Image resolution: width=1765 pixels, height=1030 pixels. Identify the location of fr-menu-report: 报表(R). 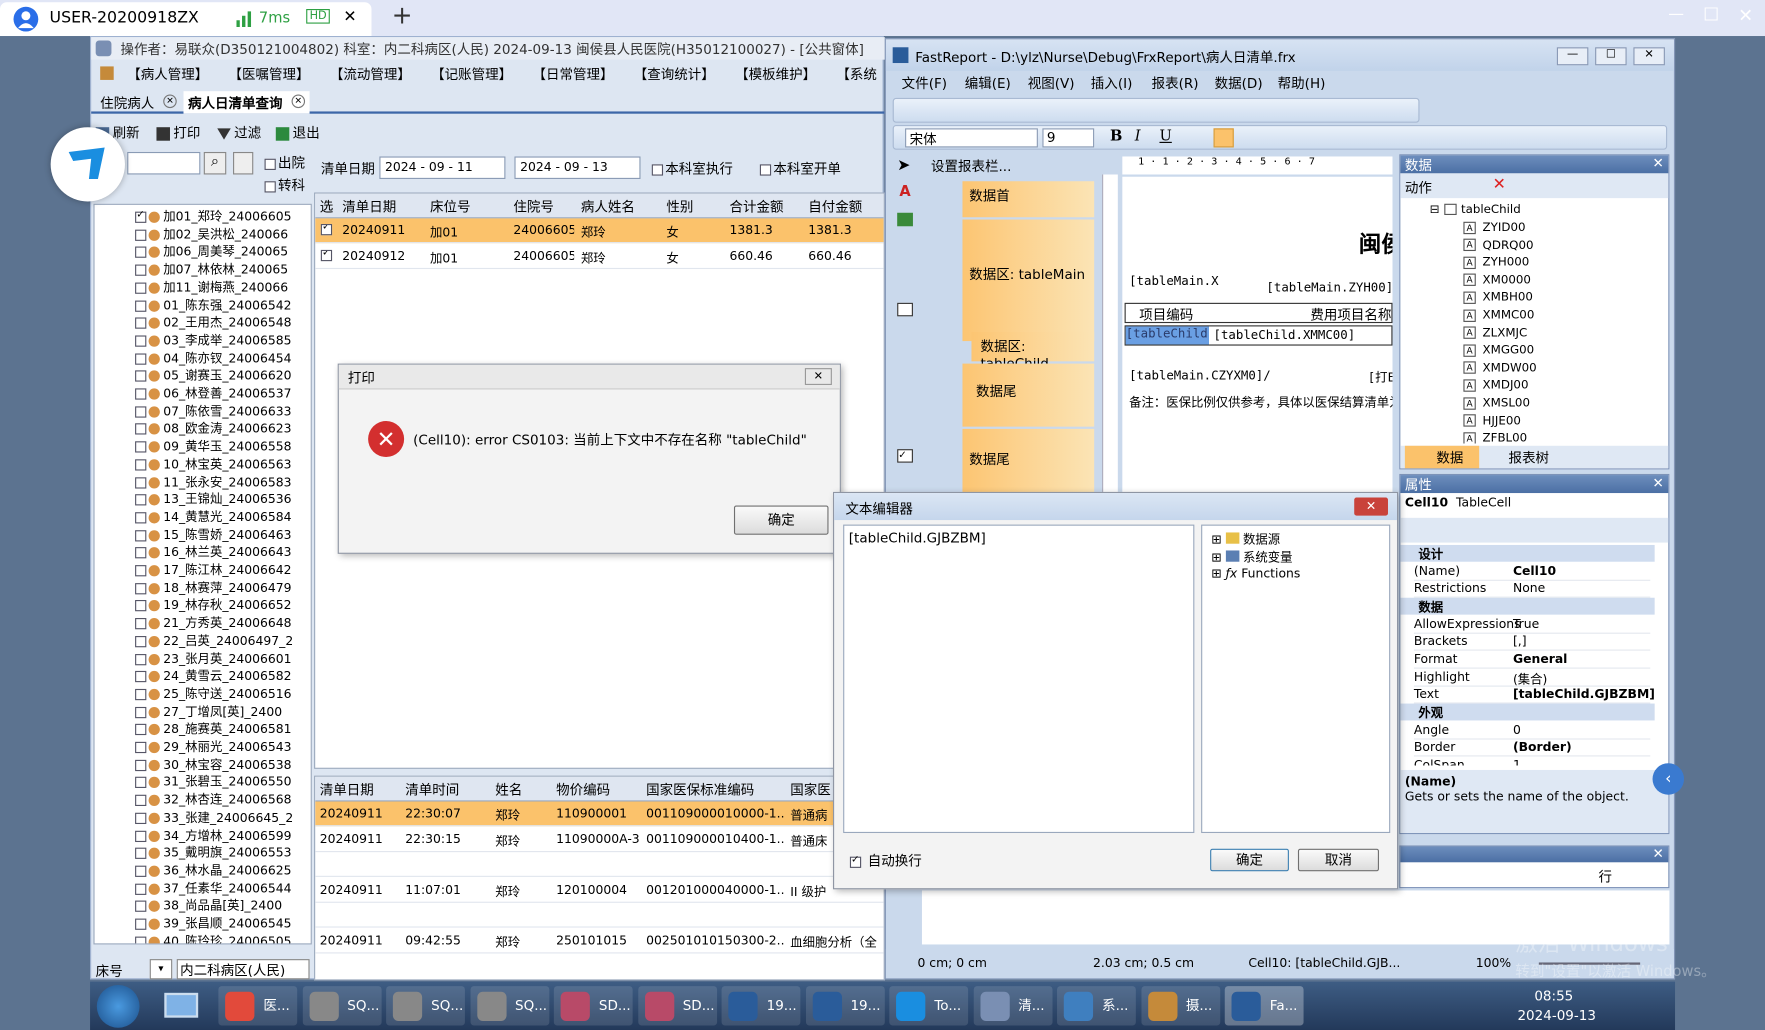
(1175, 82).